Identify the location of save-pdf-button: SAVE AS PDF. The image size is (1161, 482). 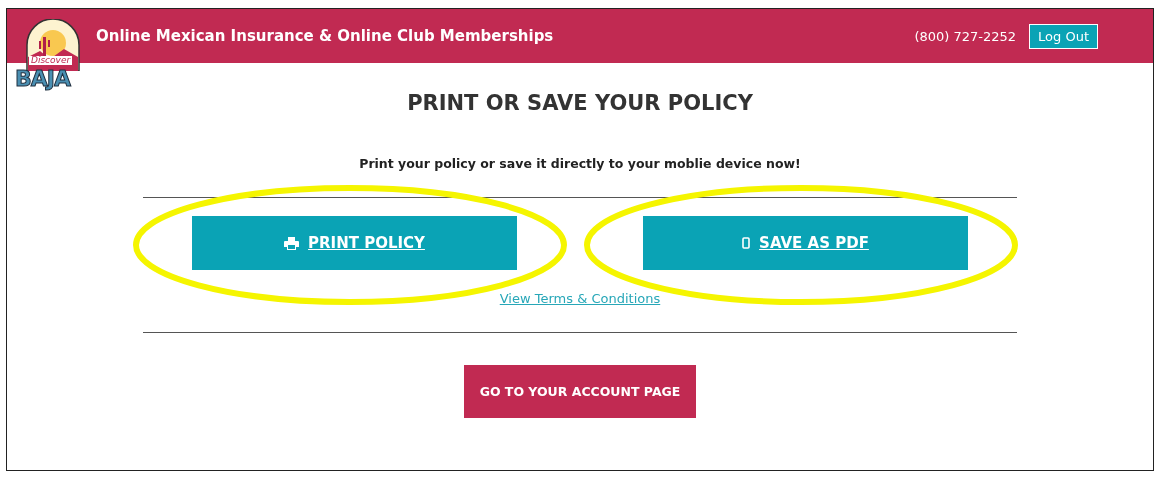
(805, 243).